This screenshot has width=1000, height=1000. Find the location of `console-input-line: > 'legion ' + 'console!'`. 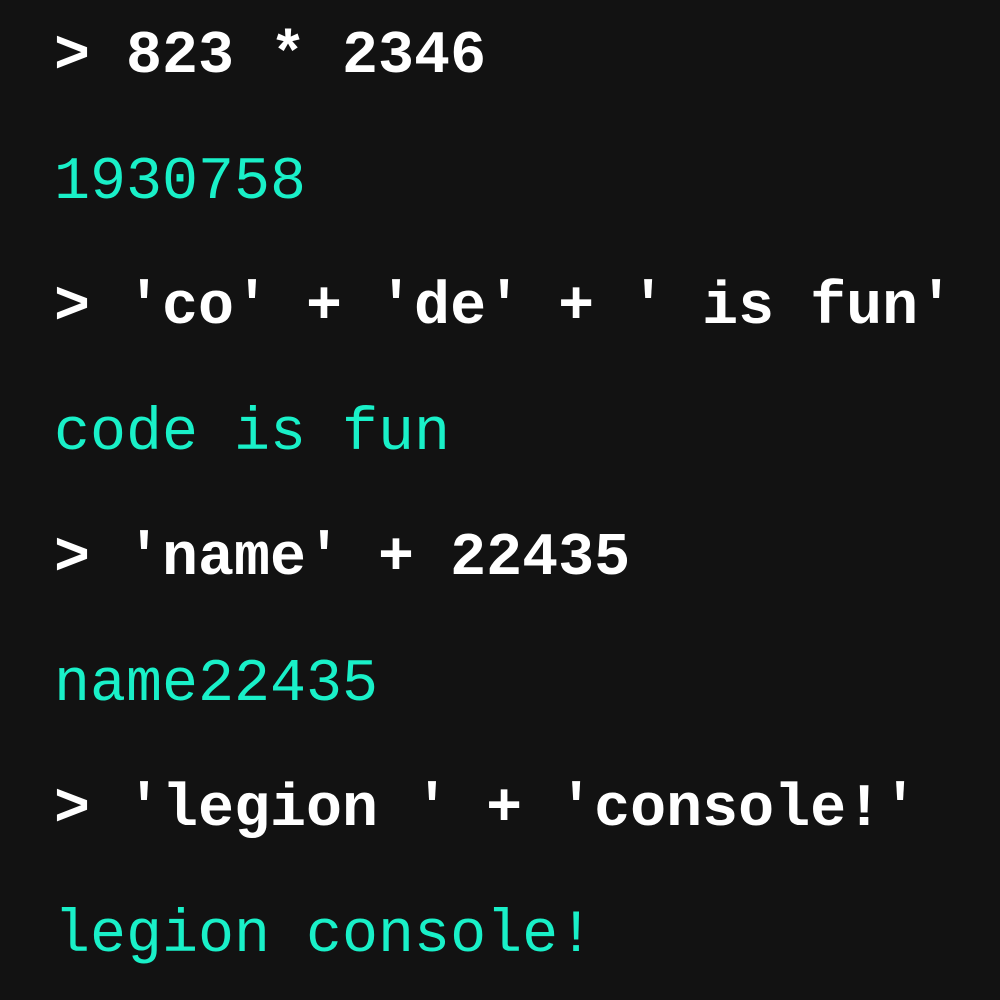

console-input-line: > 'legion ' + 'console!' is located at coordinates (486, 810).